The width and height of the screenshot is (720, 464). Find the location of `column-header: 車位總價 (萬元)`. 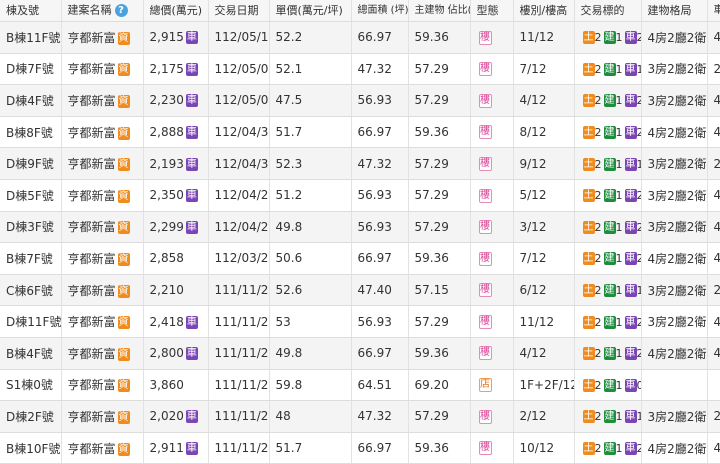

column-header: 車位總價 (萬元) is located at coordinates (713, 11).